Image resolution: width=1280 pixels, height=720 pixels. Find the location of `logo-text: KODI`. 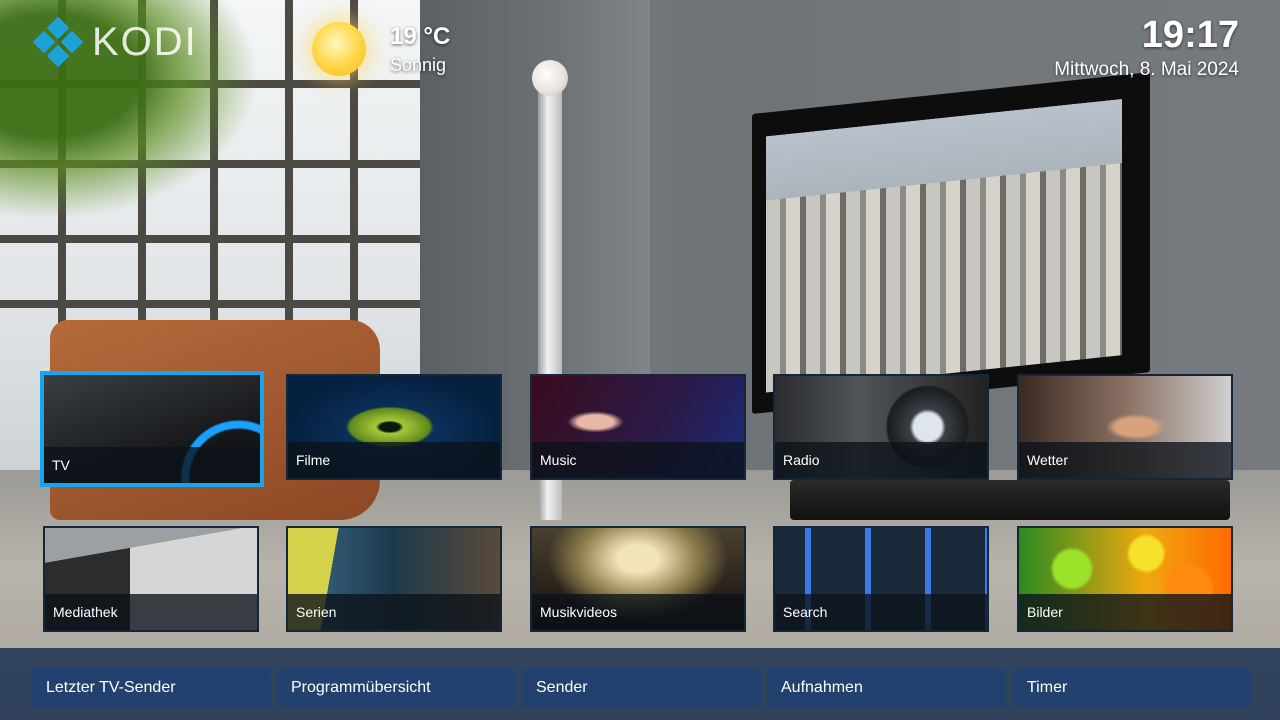

logo-text: KODI is located at coordinates (145, 41).